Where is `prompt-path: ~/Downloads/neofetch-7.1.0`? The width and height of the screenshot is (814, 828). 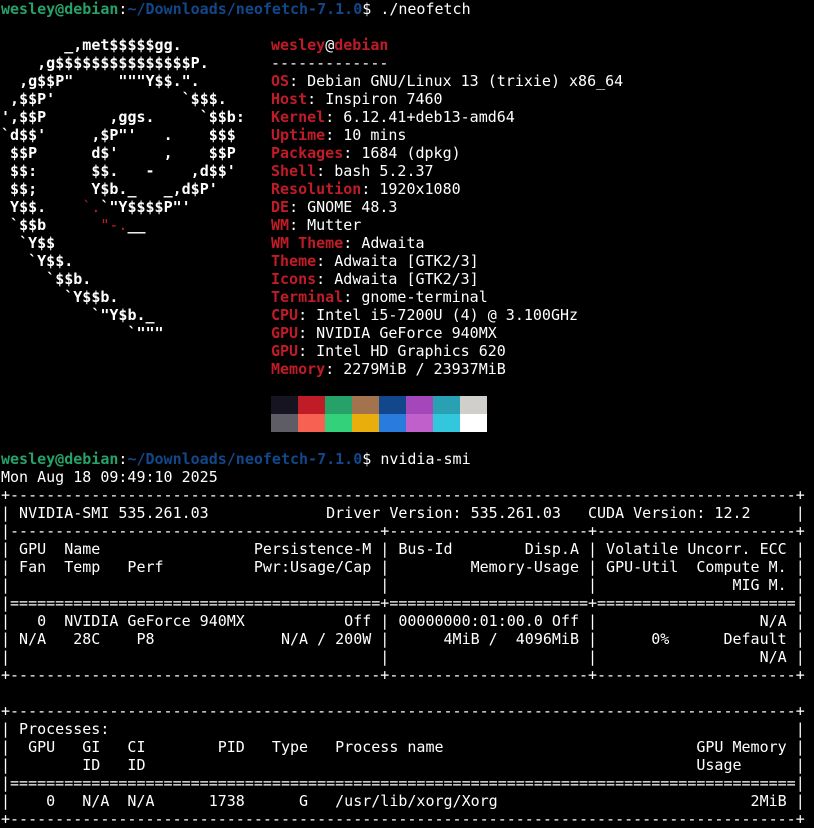
prompt-path: ~/Downloads/neofetch-7.1.0 is located at coordinates (245, 9).